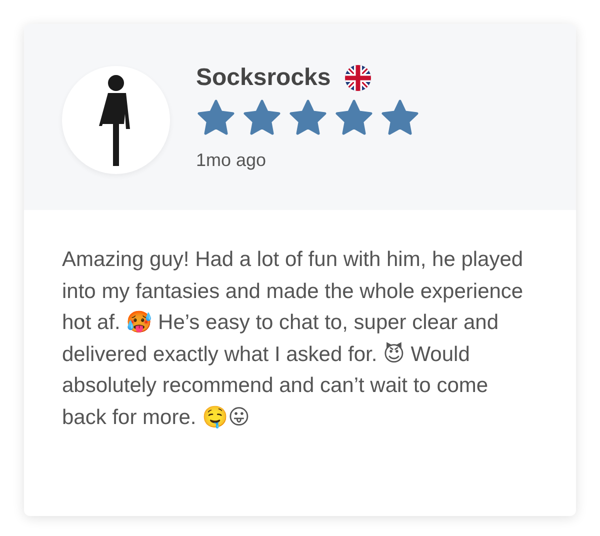 The height and width of the screenshot is (536, 600). Describe the element at coordinates (232, 160) in the screenshot. I see `review-time: 1mo ago` at that location.